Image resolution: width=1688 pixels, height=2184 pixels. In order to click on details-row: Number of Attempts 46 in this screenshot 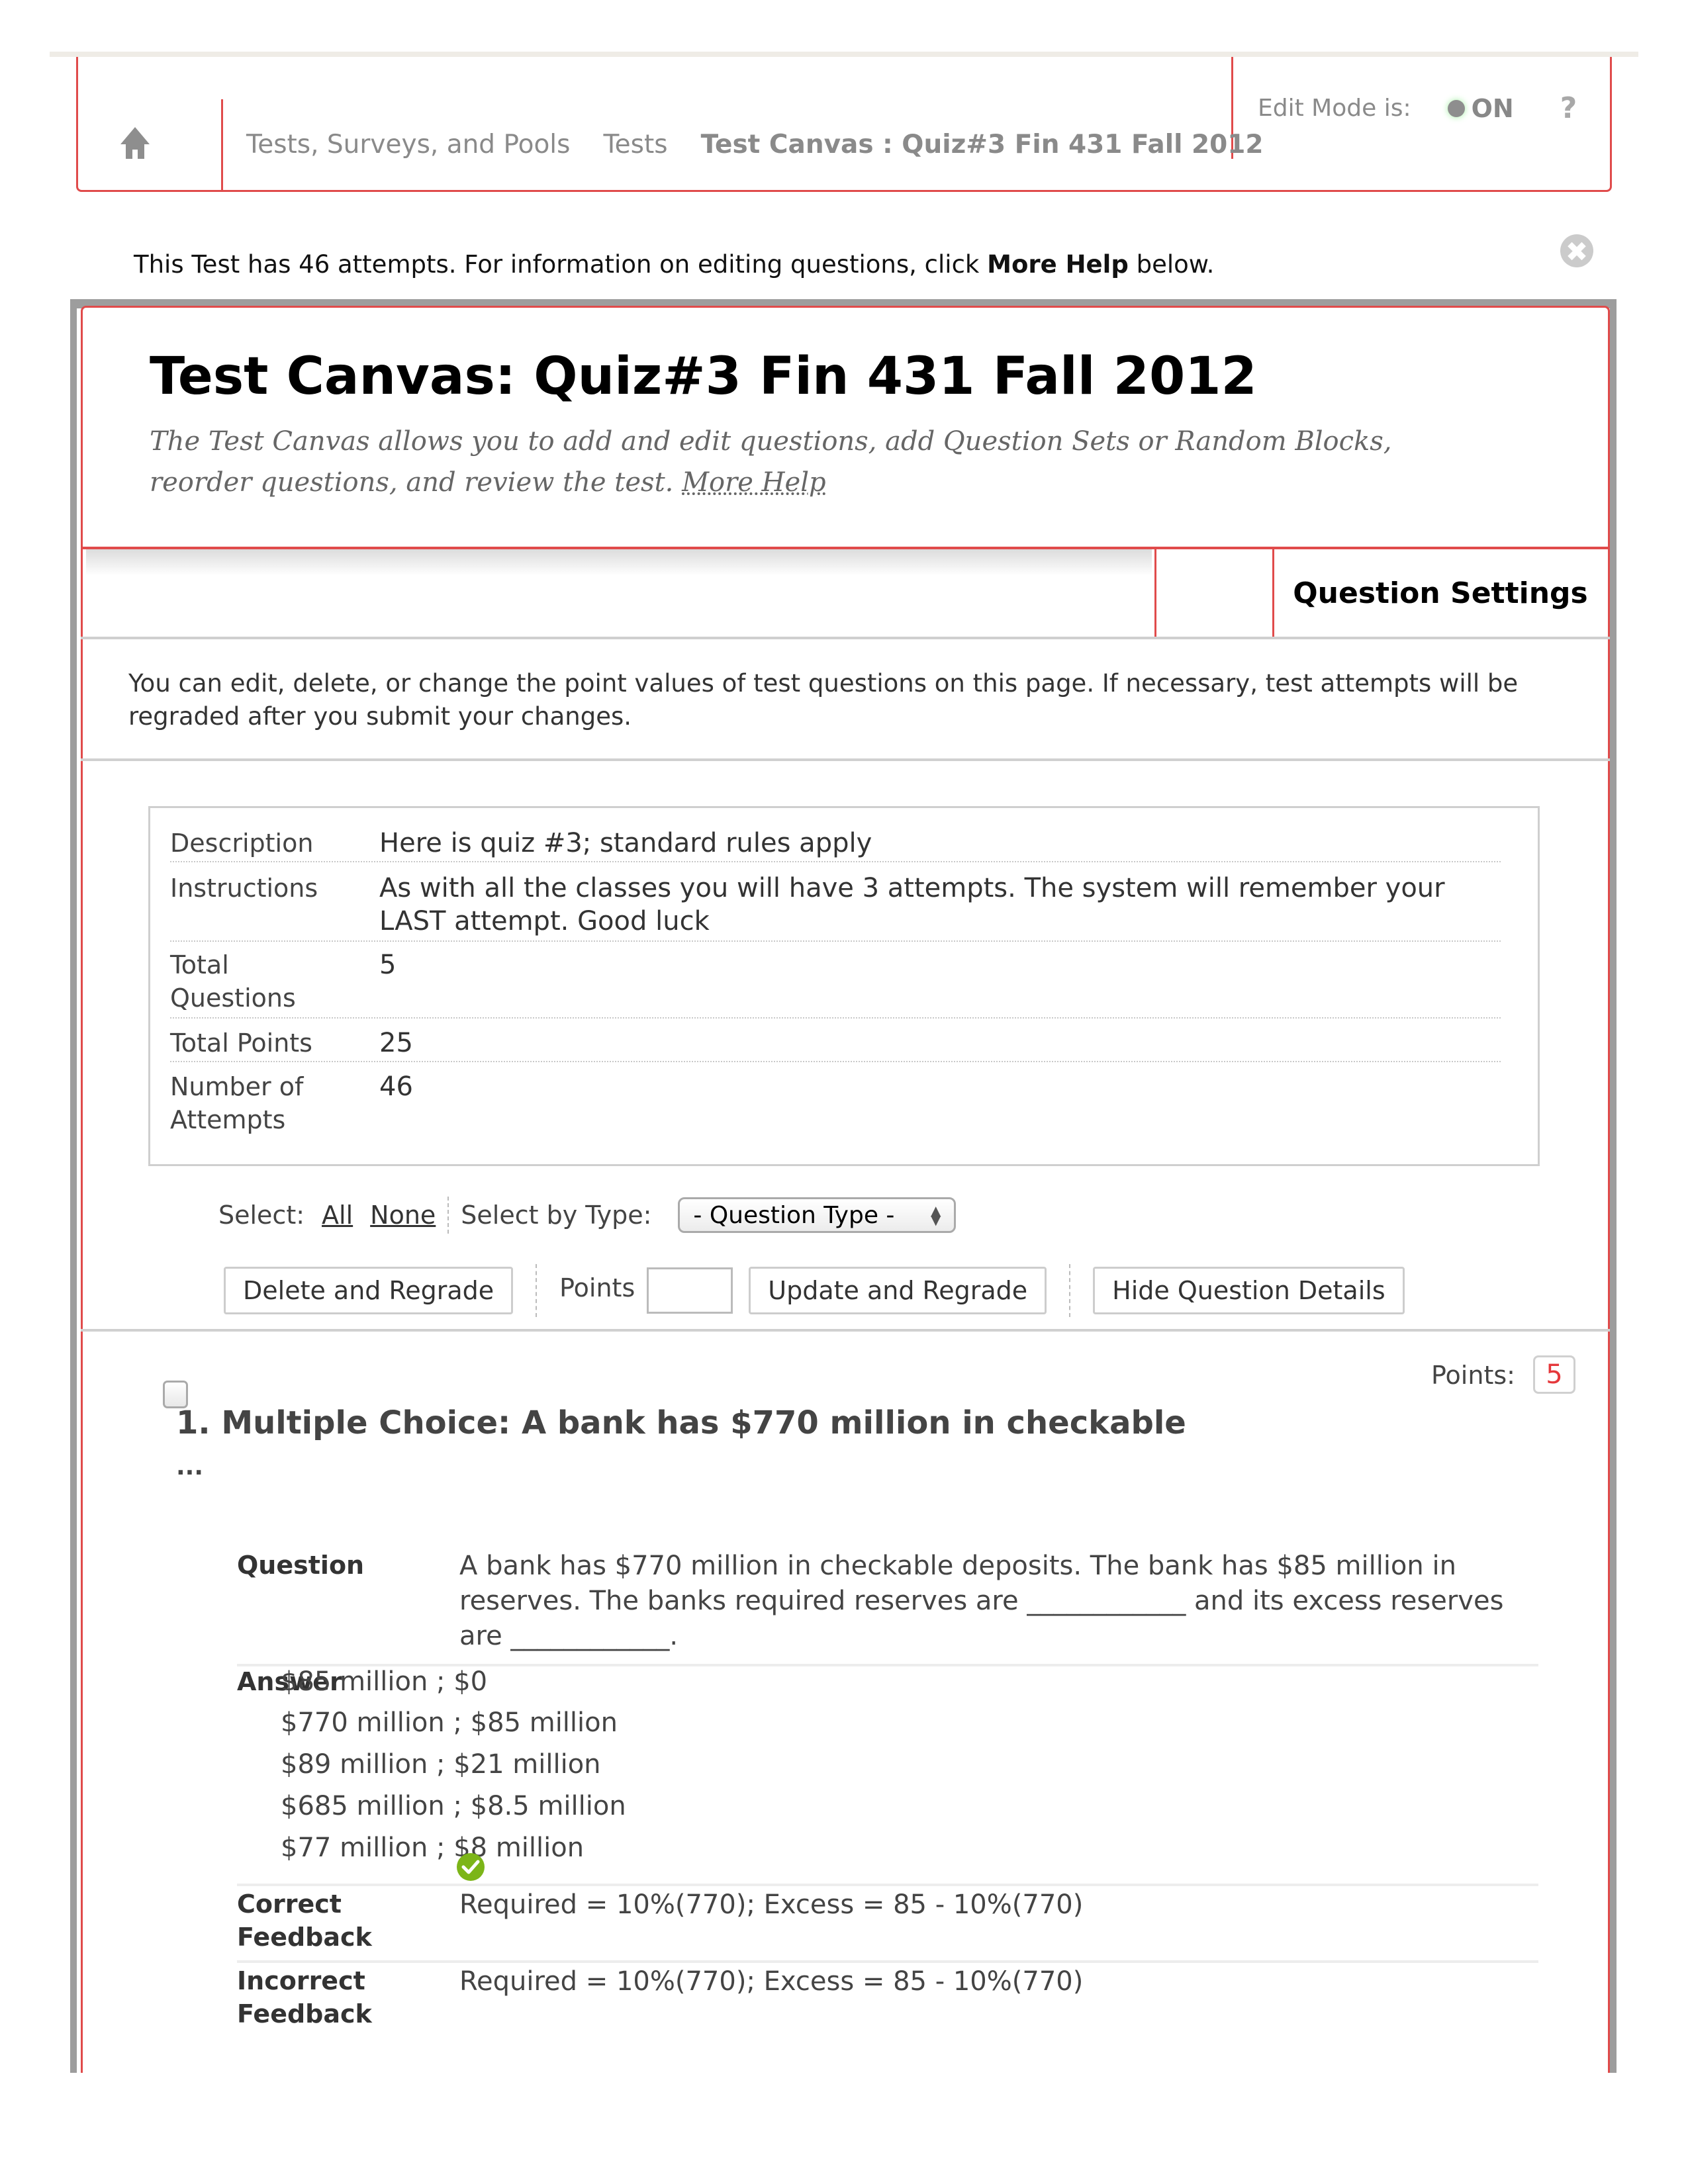, I will do `click(835, 1104)`.